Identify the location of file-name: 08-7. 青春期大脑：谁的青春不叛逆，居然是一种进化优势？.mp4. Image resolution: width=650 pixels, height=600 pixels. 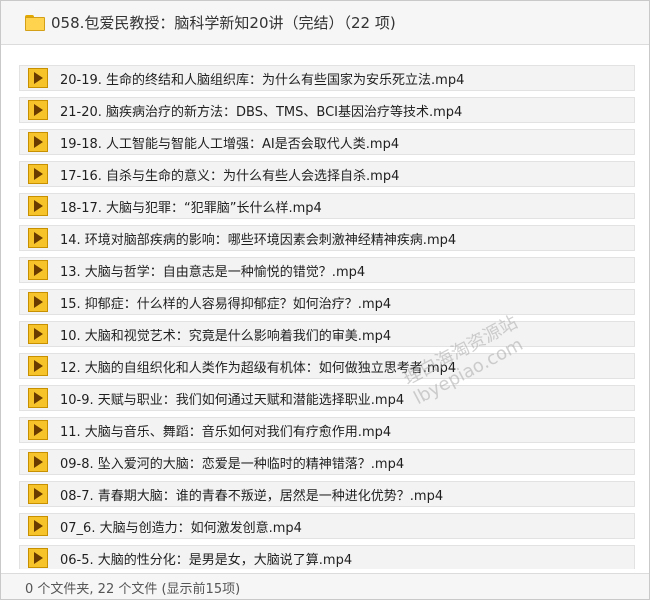
(252, 496).